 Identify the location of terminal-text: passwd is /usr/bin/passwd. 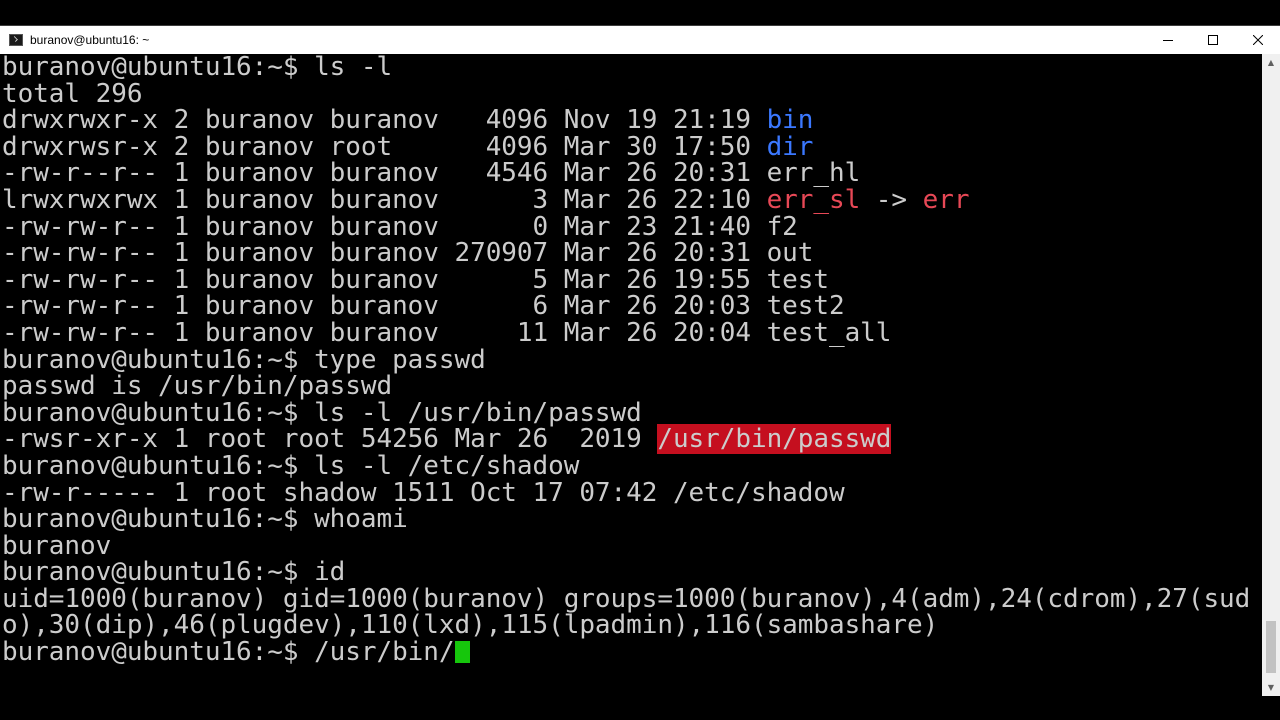
(197, 386).